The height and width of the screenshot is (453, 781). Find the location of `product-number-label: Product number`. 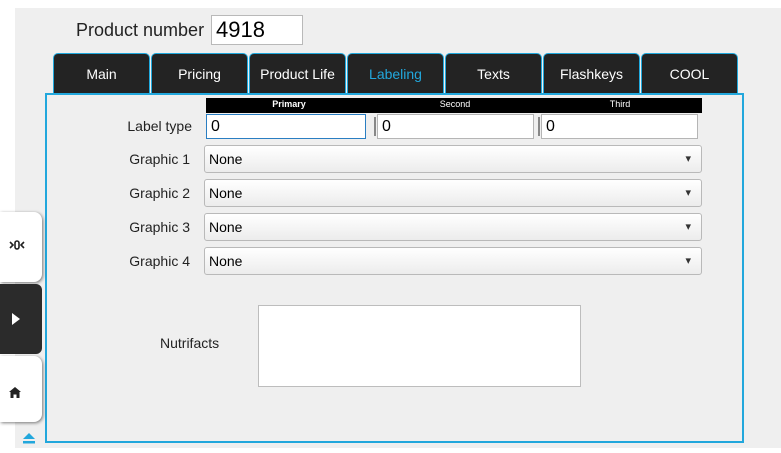

product-number-label: Product number is located at coordinates (140, 30).